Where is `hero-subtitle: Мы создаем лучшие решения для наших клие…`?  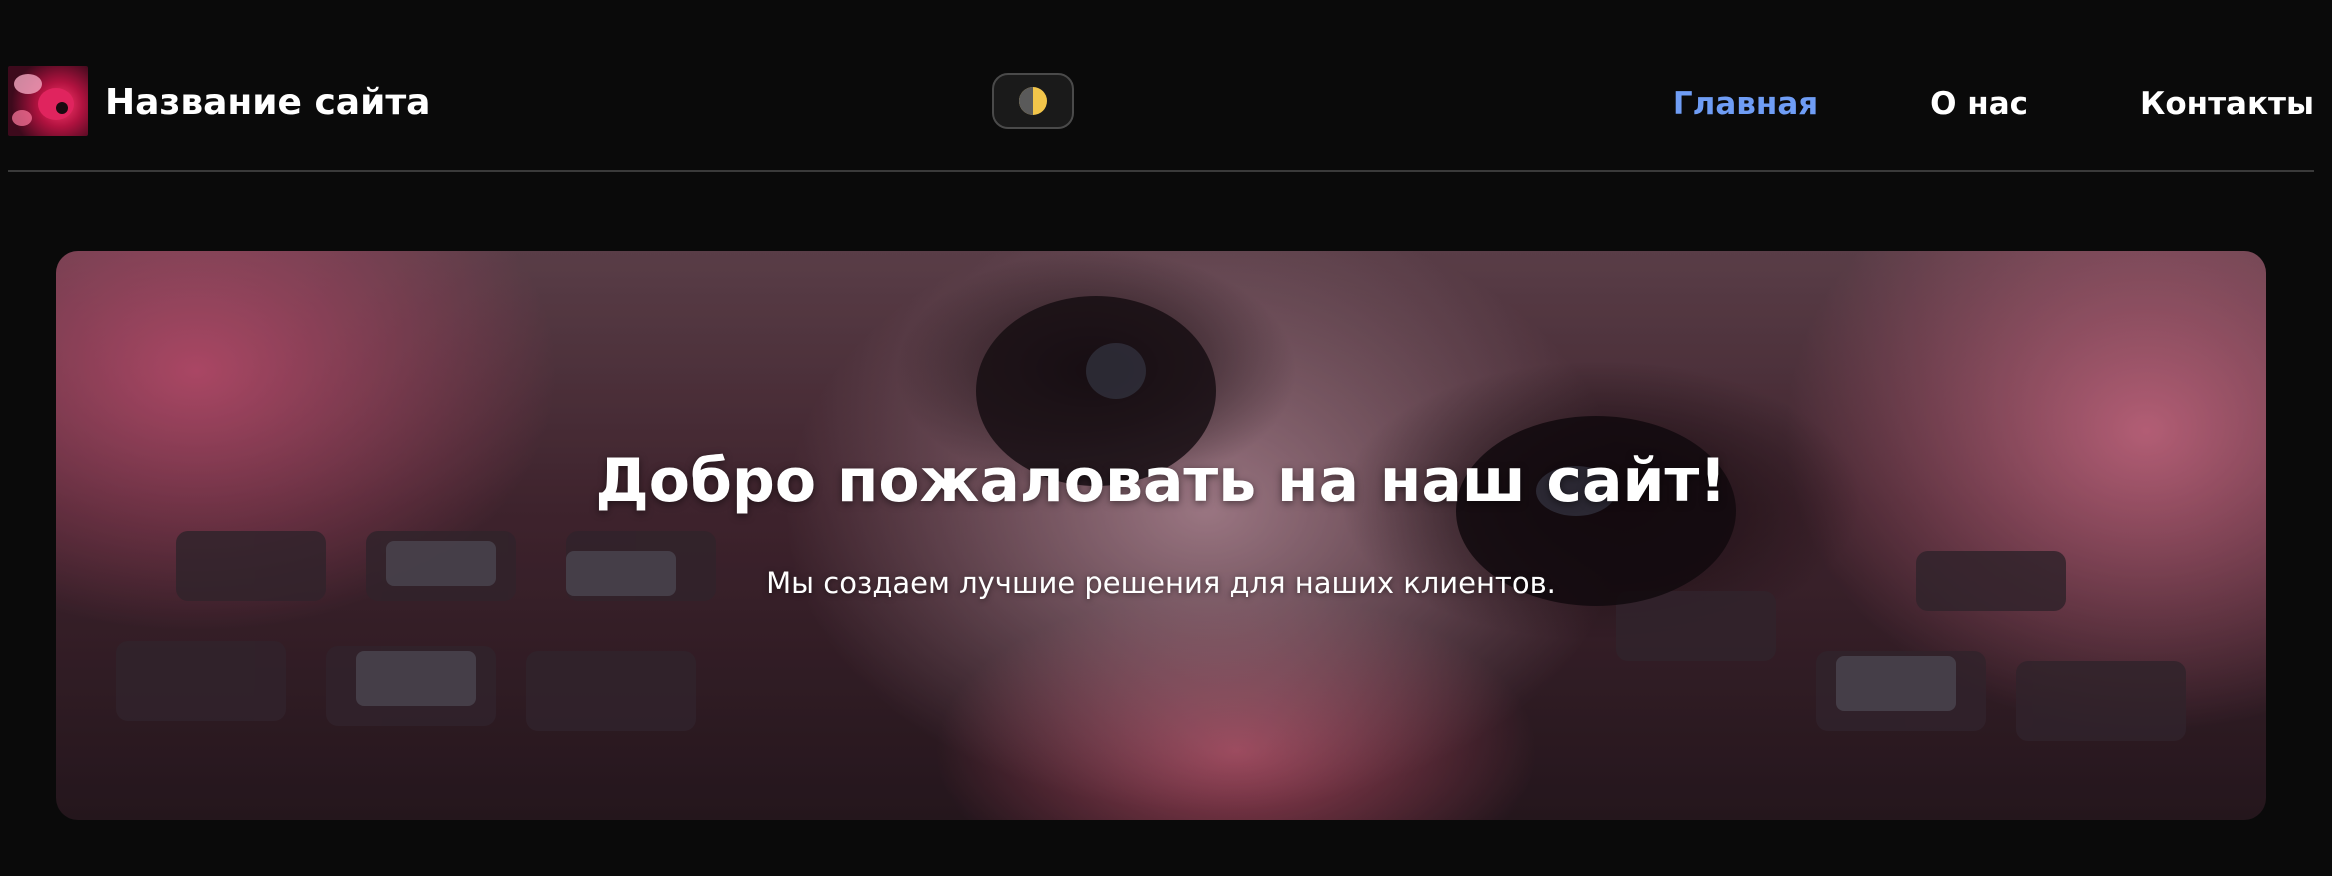 hero-subtitle: Мы создаем лучшие решения для наших клие… is located at coordinates (1161, 583).